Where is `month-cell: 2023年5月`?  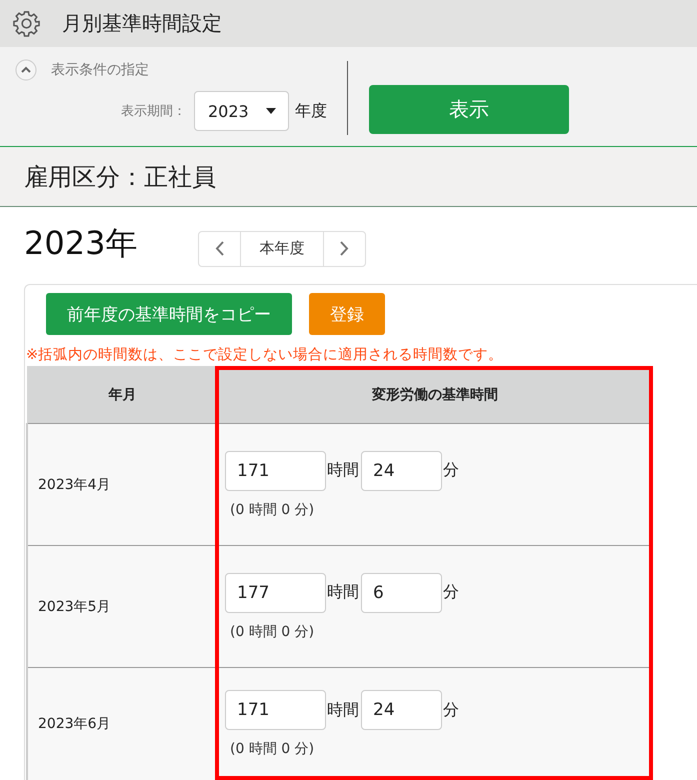
month-cell: 2023年5月 is located at coordinates (122, 607).